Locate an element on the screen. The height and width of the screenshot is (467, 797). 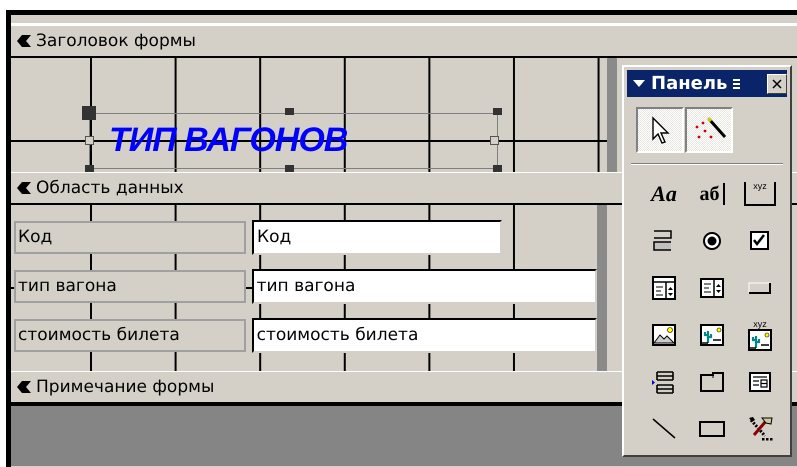
section-title: Заголовок формы is located at coordinates (116, 41).